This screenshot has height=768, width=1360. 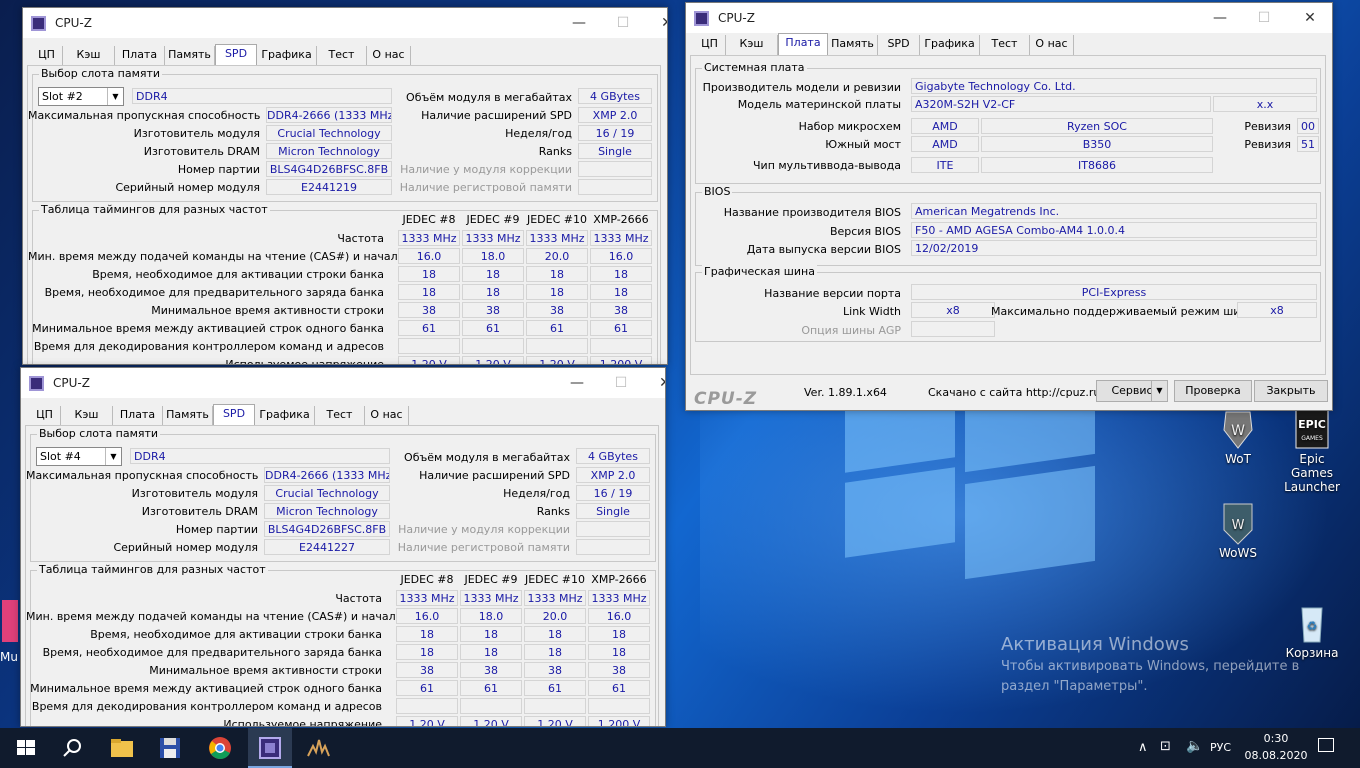 I want to click on timing-cell, so click(x=619, y=706).